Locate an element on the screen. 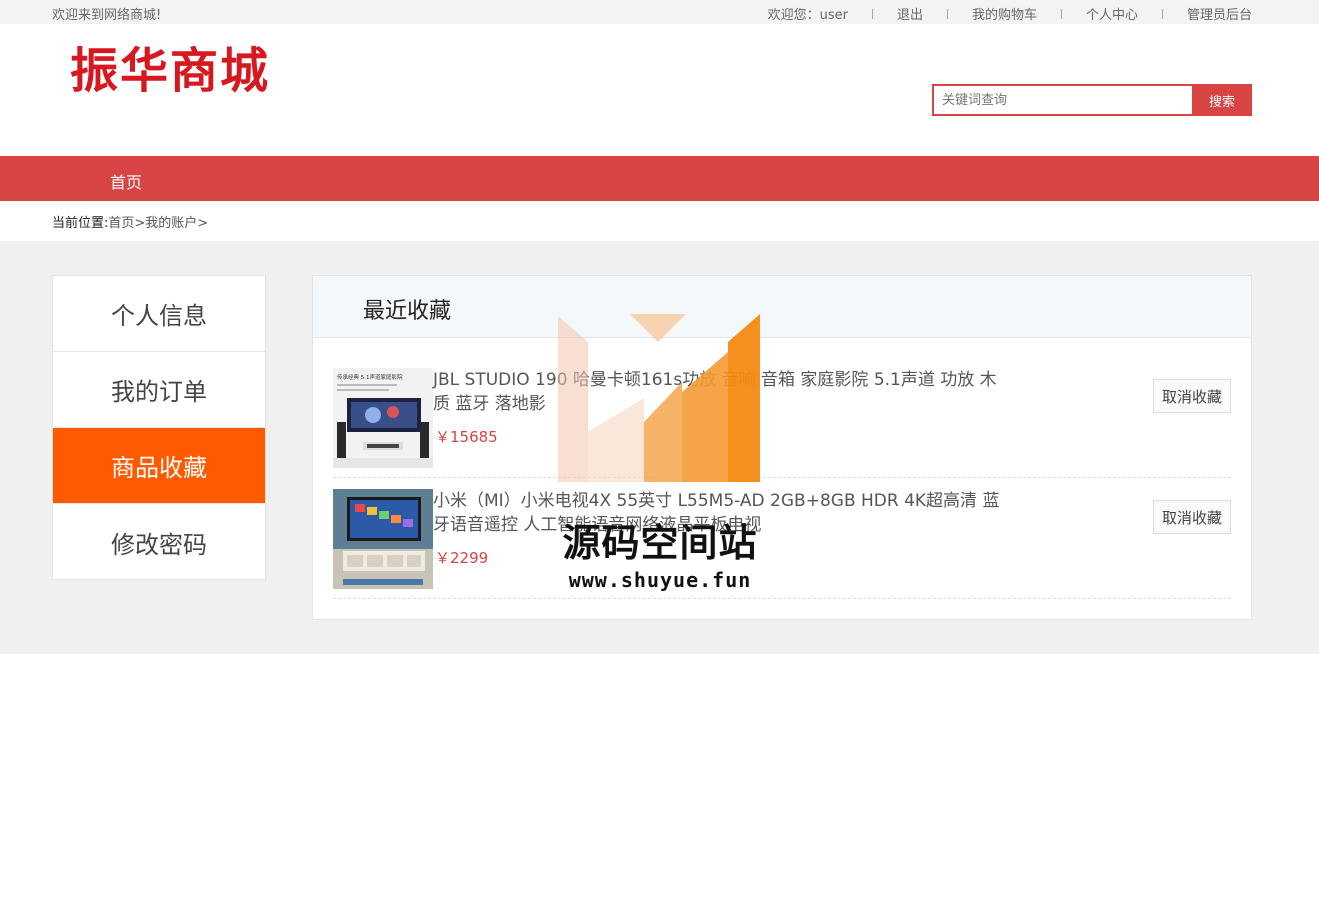  profile-link: 个人中心 is located at coordinates (1112, 13).